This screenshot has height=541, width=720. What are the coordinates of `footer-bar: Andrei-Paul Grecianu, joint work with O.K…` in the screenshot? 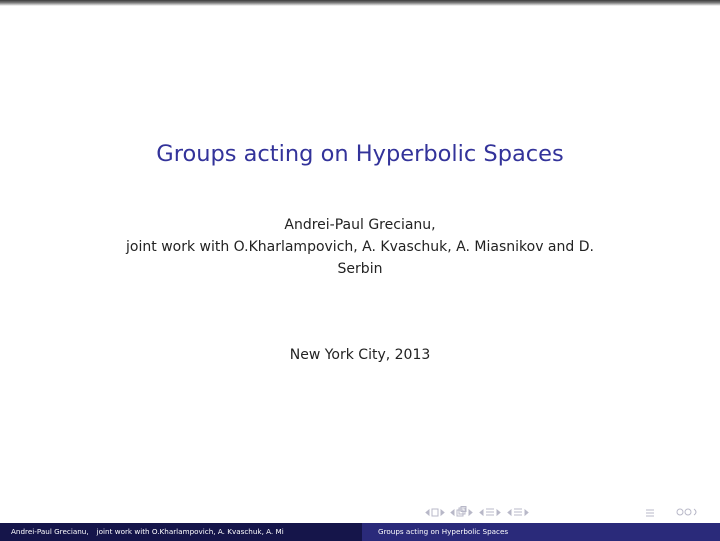 It's located at (360, 532).